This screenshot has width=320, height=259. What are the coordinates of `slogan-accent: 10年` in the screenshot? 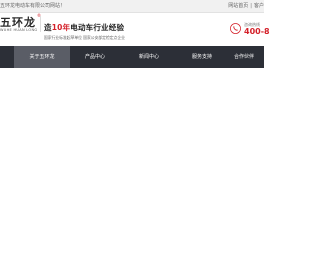 It's located at (61, 27).